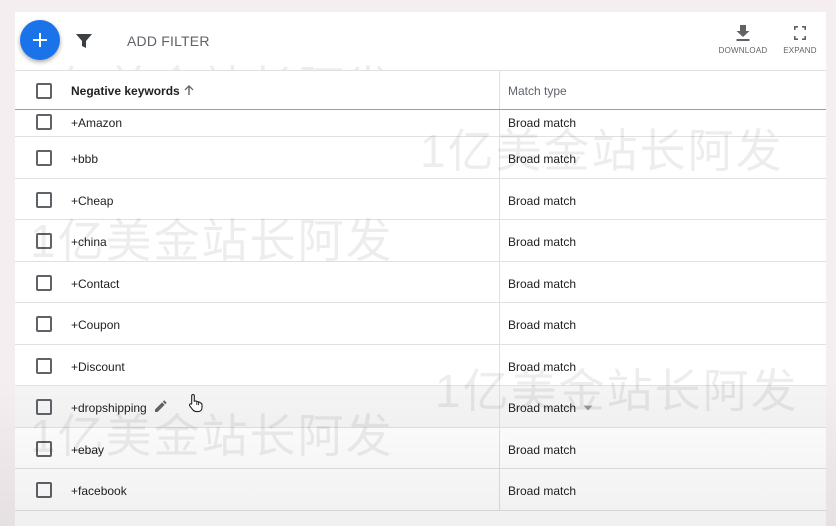 The width and height of the screenshot is (836, 526). I want to click on keyword-cell: +bbb, so click(85, 159).